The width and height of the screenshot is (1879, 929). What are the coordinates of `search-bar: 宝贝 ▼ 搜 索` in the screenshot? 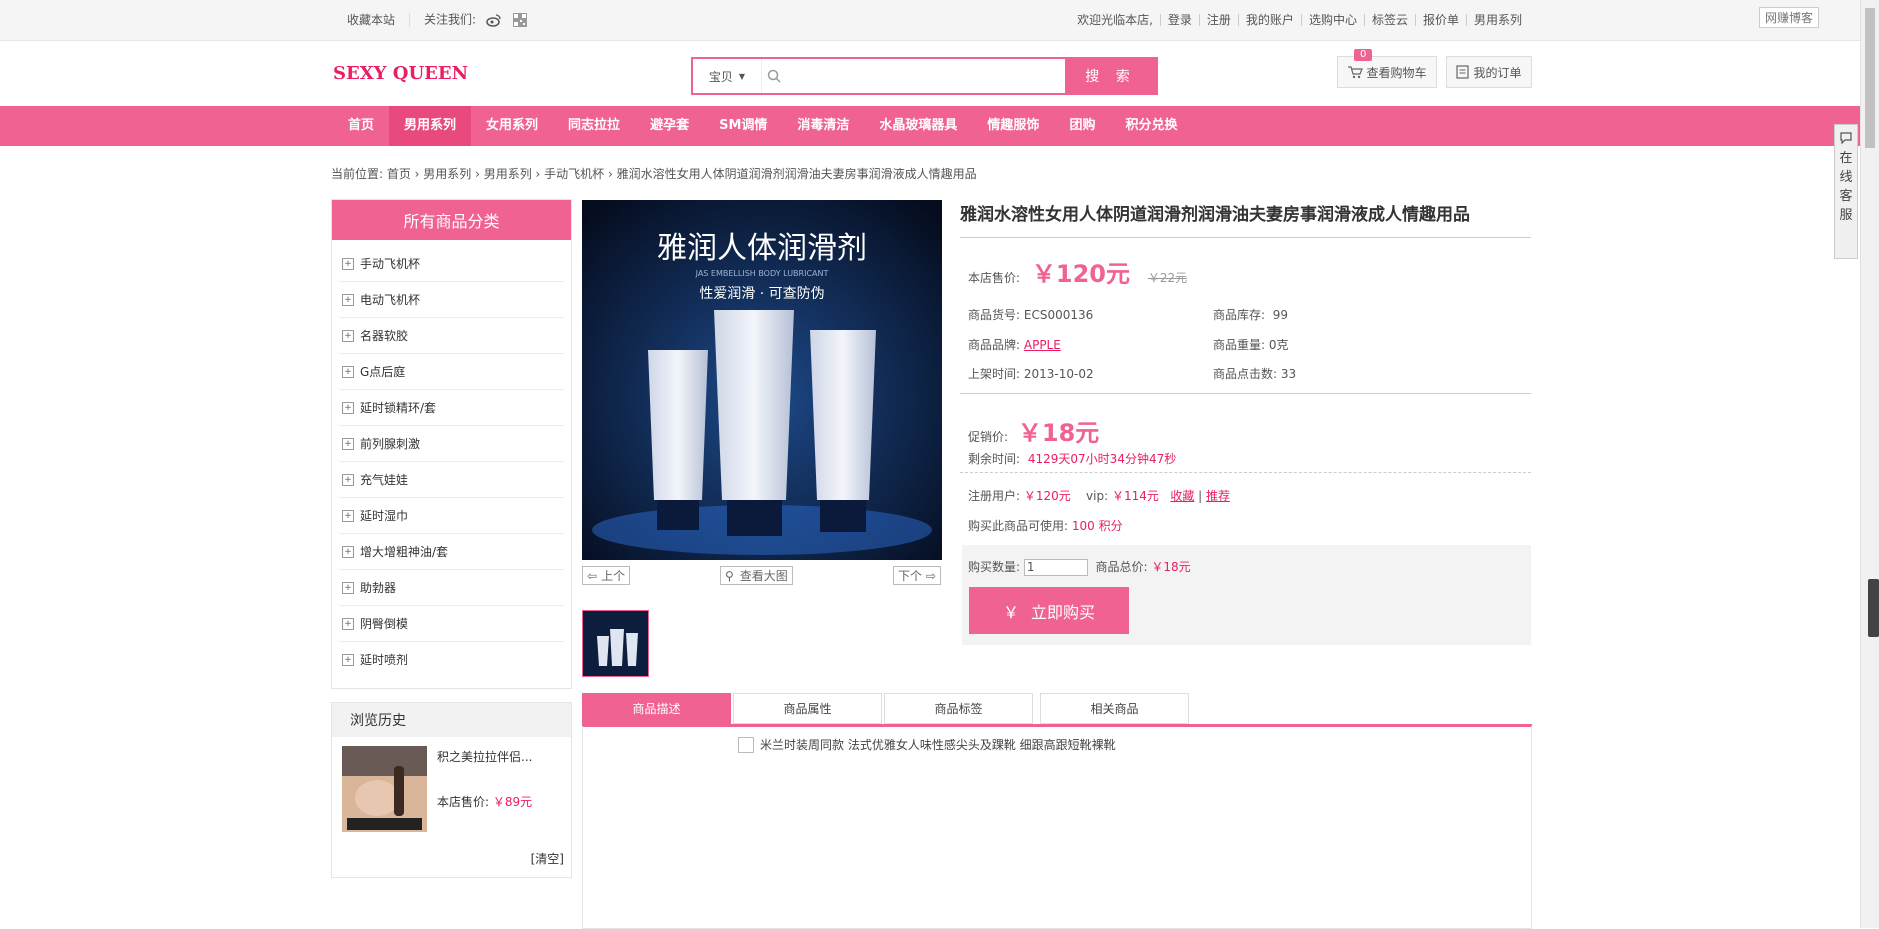 It's located at (924, 76).